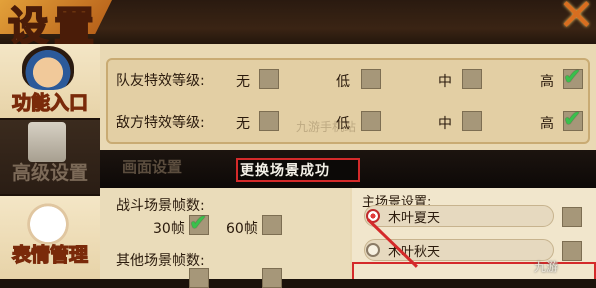 This screenshot has height=288, width=596. What do you see at coordinates (47, 142) in the screenshot?
I see `scroll-icon` at bounding box center [47, 142].